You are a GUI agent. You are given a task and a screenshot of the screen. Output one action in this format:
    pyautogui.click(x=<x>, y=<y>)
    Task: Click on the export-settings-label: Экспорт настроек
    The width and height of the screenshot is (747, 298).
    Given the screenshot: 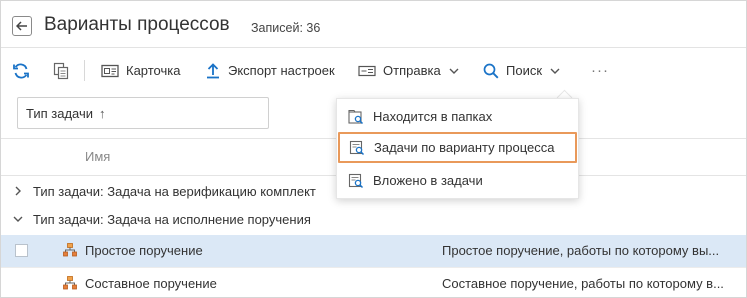 What is the action you would take?
    pyautogui.click(x=281, y=70)
    